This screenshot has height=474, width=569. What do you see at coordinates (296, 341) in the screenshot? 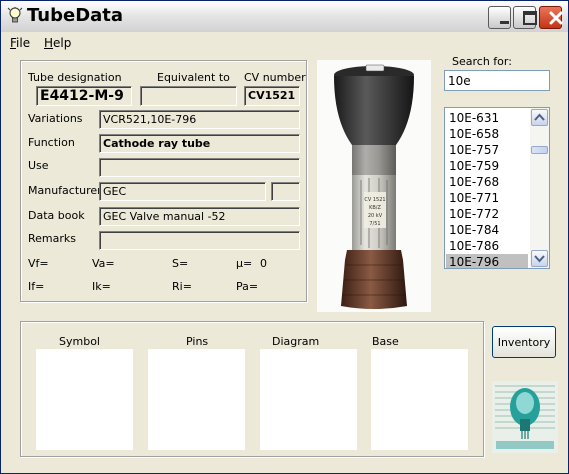
I see `diagram-label: Diagram` at bounding box center [296, 341].